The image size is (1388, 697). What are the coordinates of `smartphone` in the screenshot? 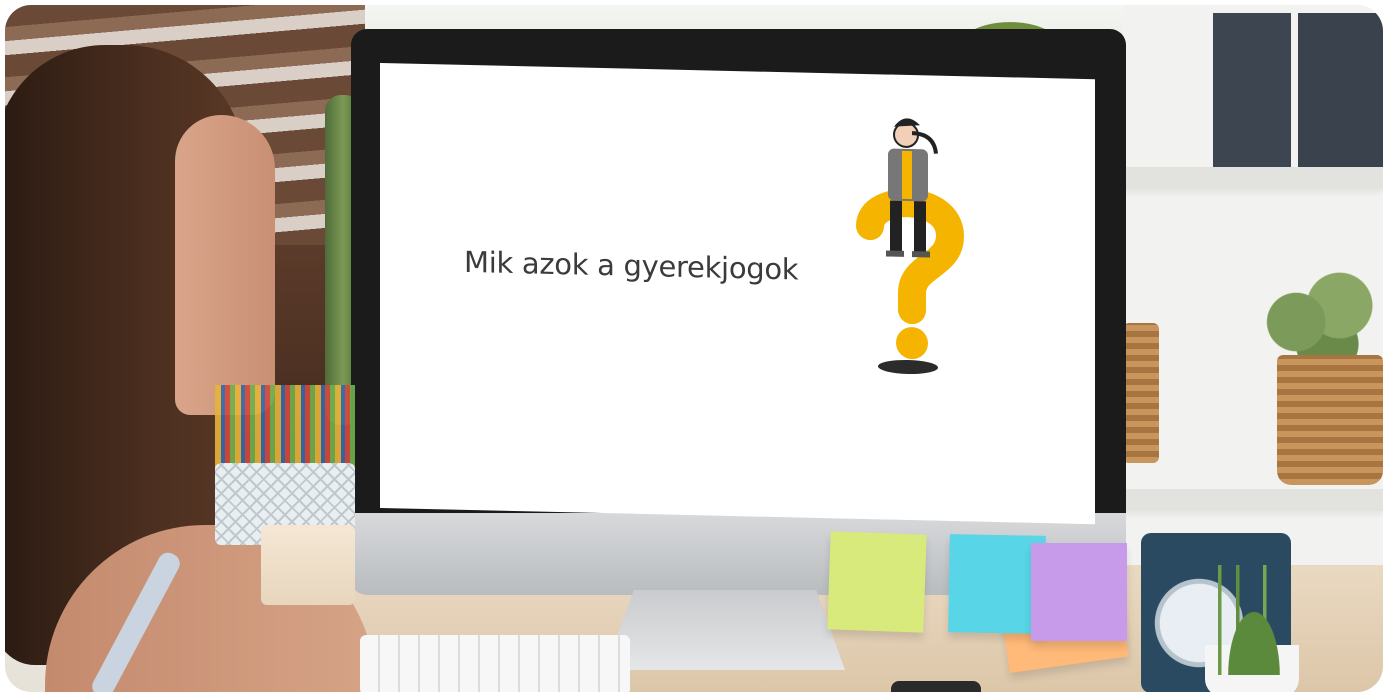 It's located at (936, 686).